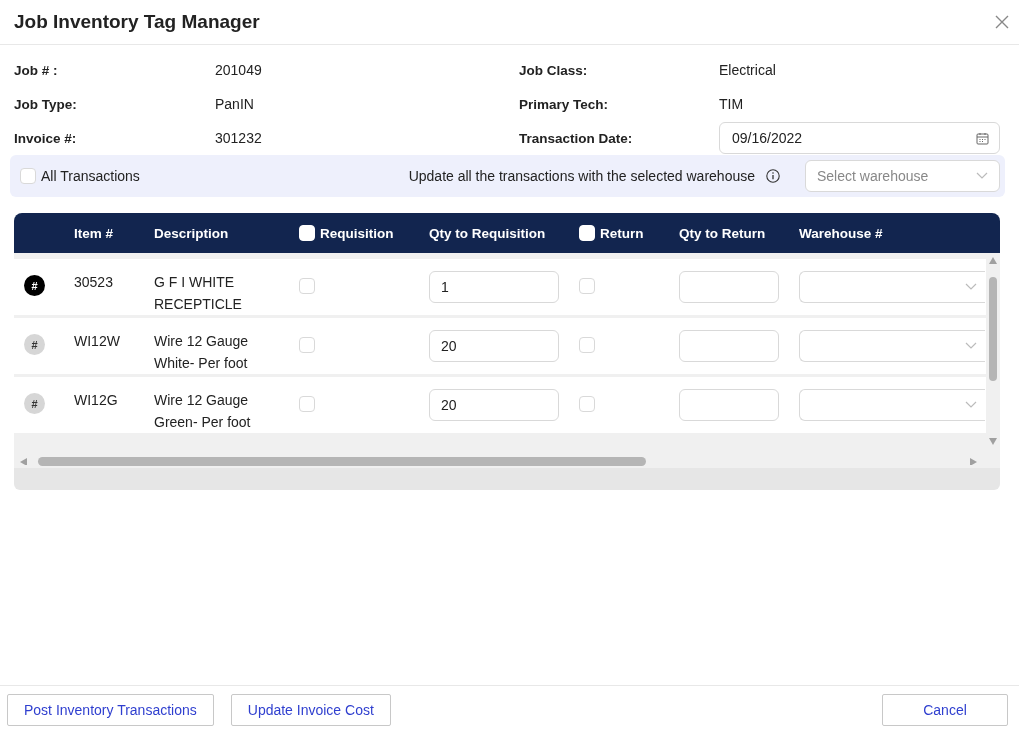 The height and width of the screenshot is (734, 1019). I want to click on item-description: Wire 12 Gauge White- Per foot, so click(202, 352).